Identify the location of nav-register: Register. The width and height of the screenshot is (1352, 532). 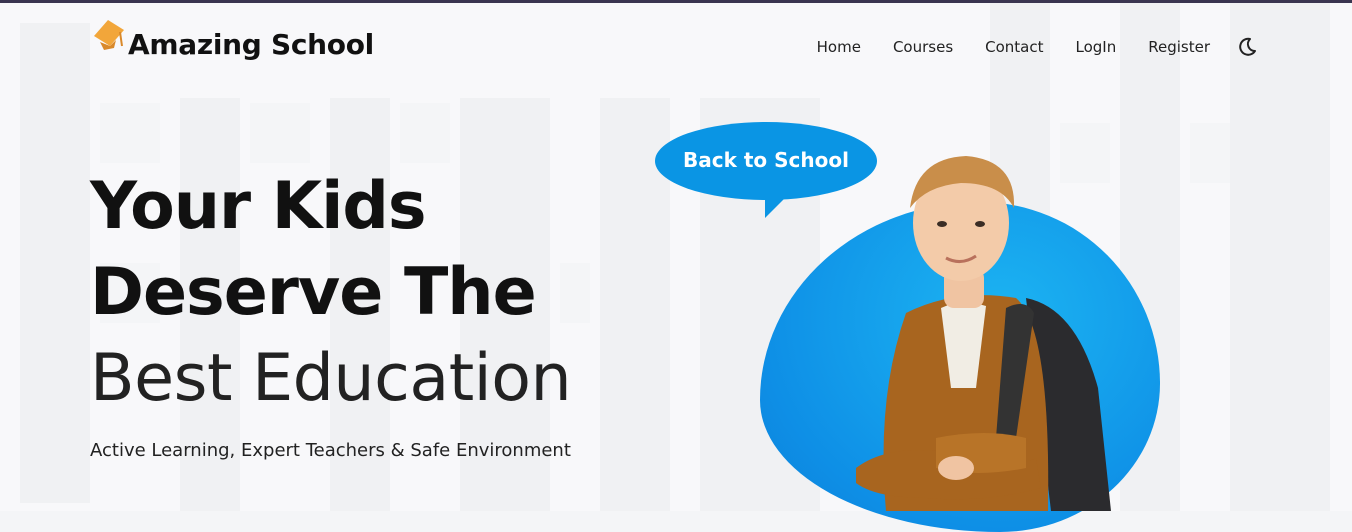
(1179, 47).